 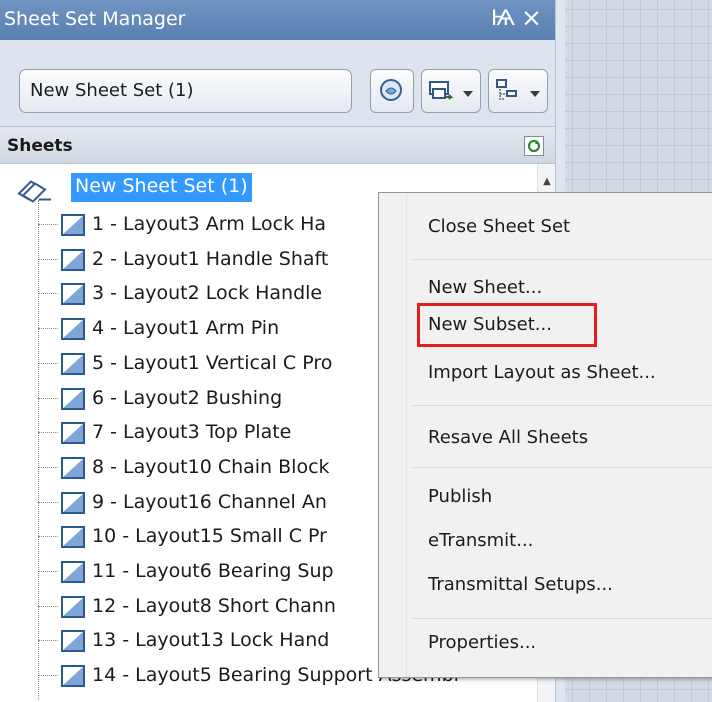 I want to click on sheet-label: 7 - Layout3 Top Plate, so click(x=192, y=432).